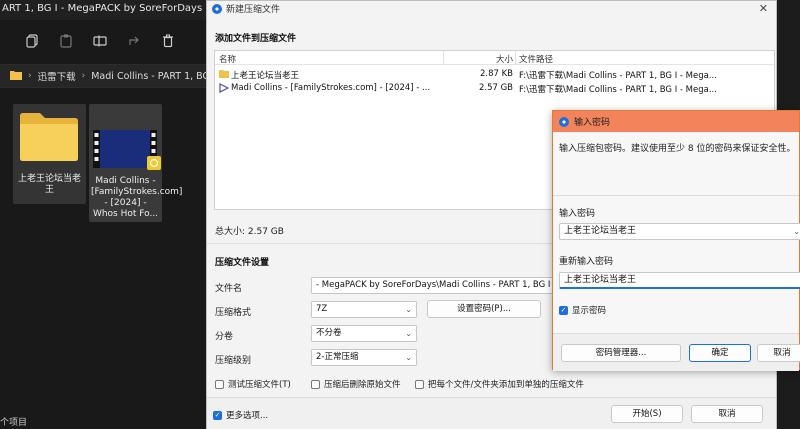 The image size is (800, 429). I want to click on format-label: 压缩格式, so click(233, 313).